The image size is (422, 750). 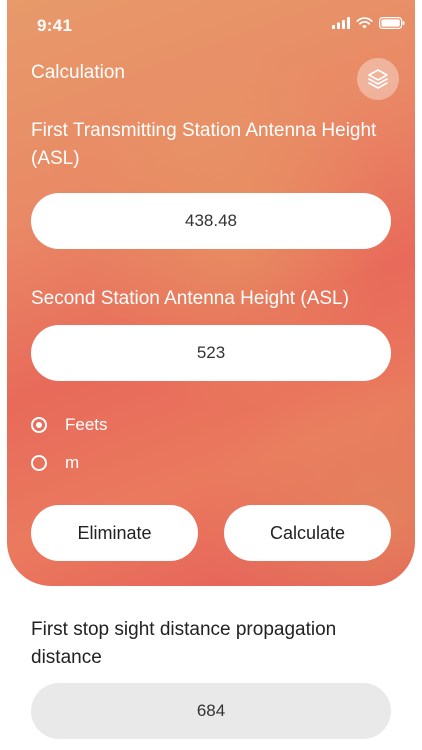 I want to click on layers-button, so click(x=378, y=79).